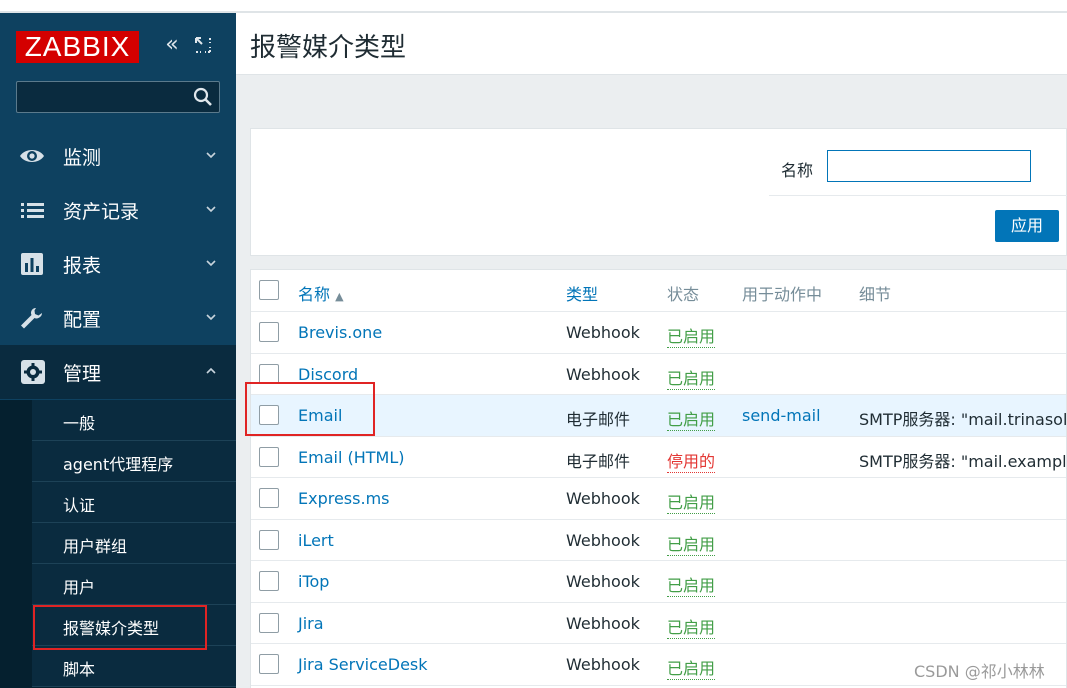 The image size is (1067, 688). What do you see at coordinates (328, 374) in the screenshot?
I see `media-type-name-link: Discord` at bounding box center [328, 374].